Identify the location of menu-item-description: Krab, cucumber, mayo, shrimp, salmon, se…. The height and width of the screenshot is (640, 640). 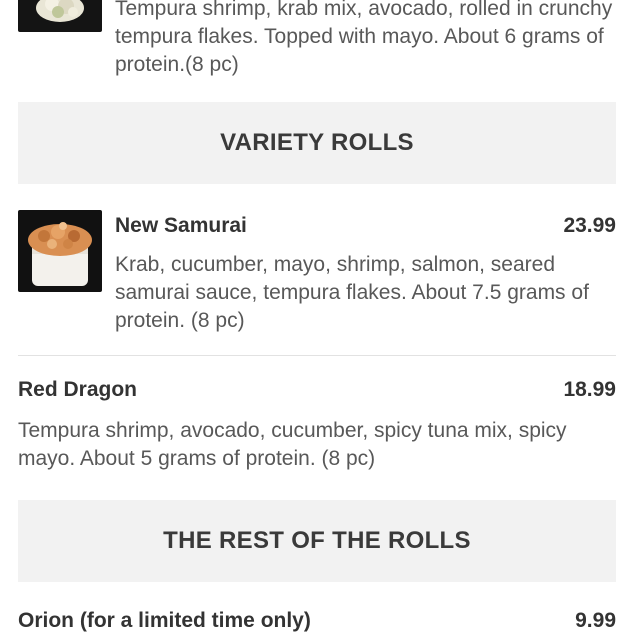
(352, 292).